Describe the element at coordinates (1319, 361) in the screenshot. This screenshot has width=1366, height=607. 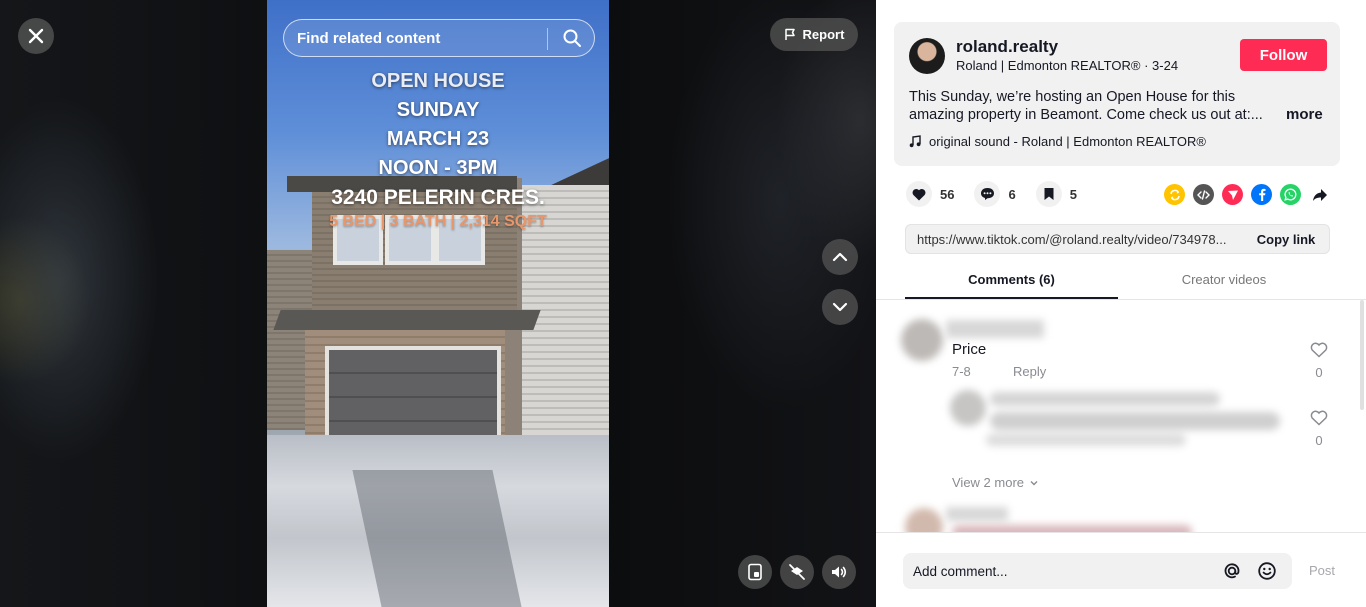
I see `comment-like-button: 0` at that location.